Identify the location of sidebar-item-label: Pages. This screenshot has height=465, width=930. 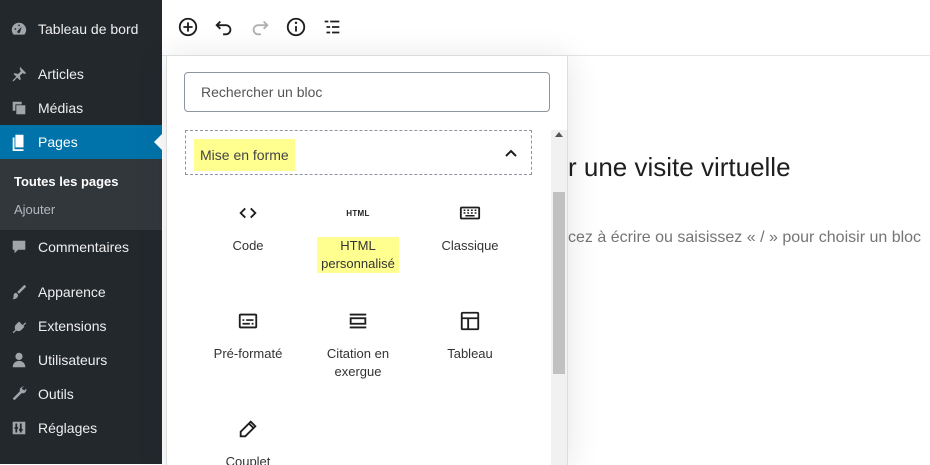
(58, 142).